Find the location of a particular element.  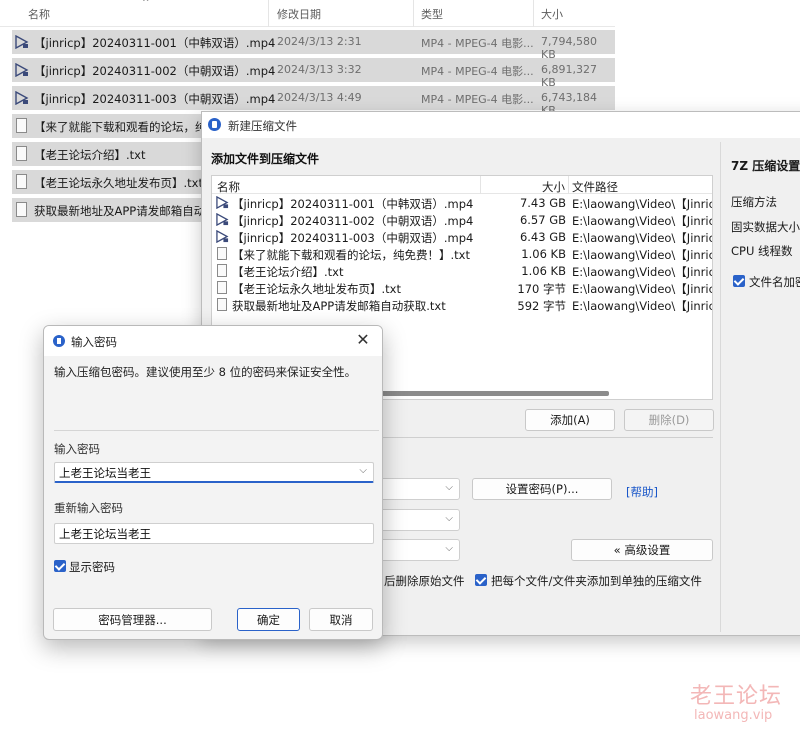

advanced-settings-button: « 高级设置 is located at coordinates (642, 550).